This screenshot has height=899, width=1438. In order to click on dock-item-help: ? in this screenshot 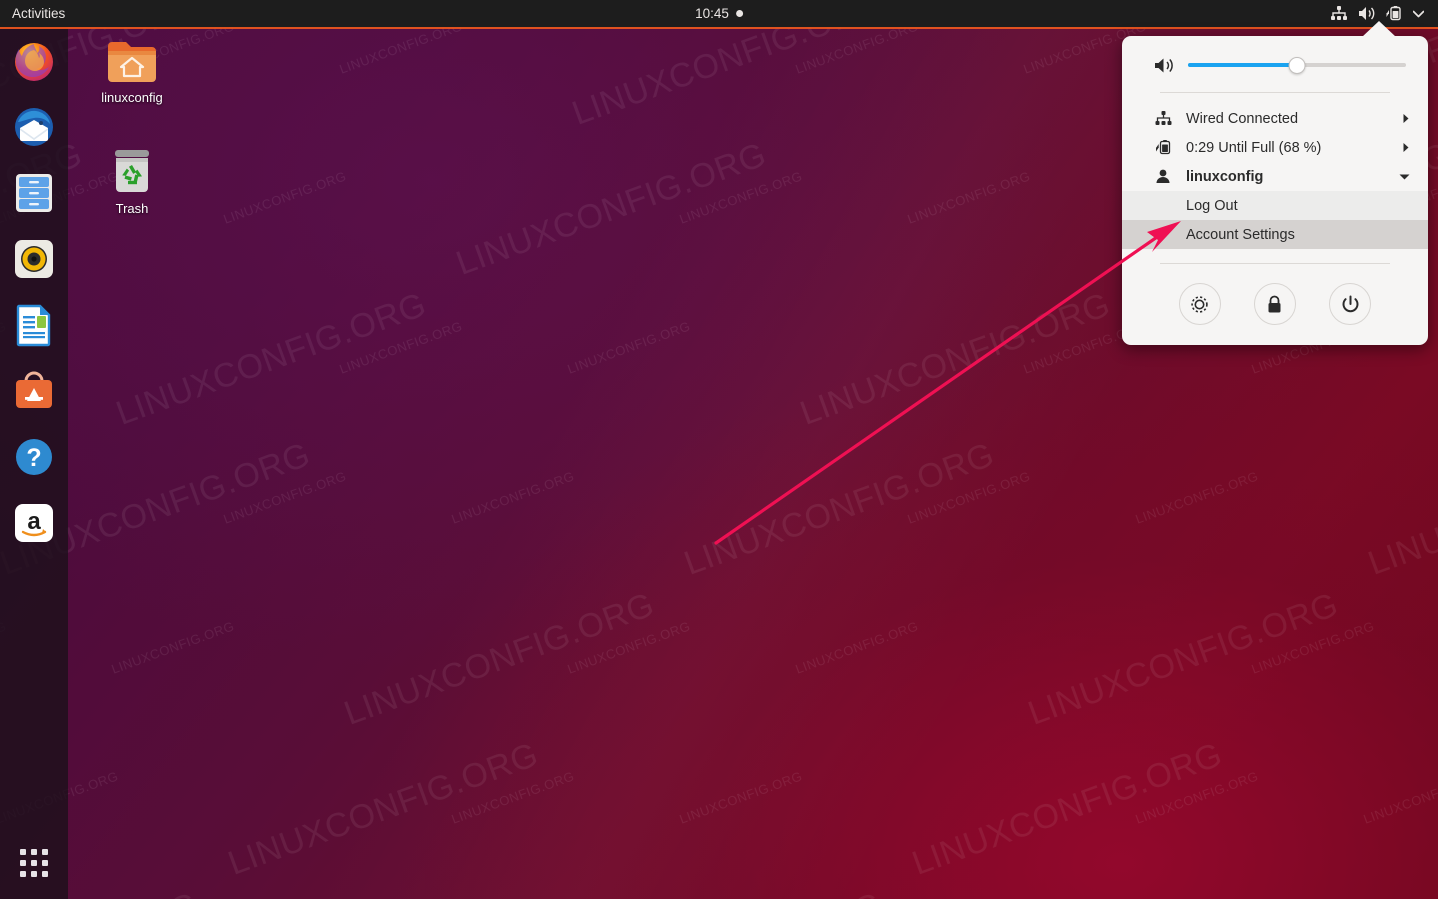, I will do `click(34, 457)`.